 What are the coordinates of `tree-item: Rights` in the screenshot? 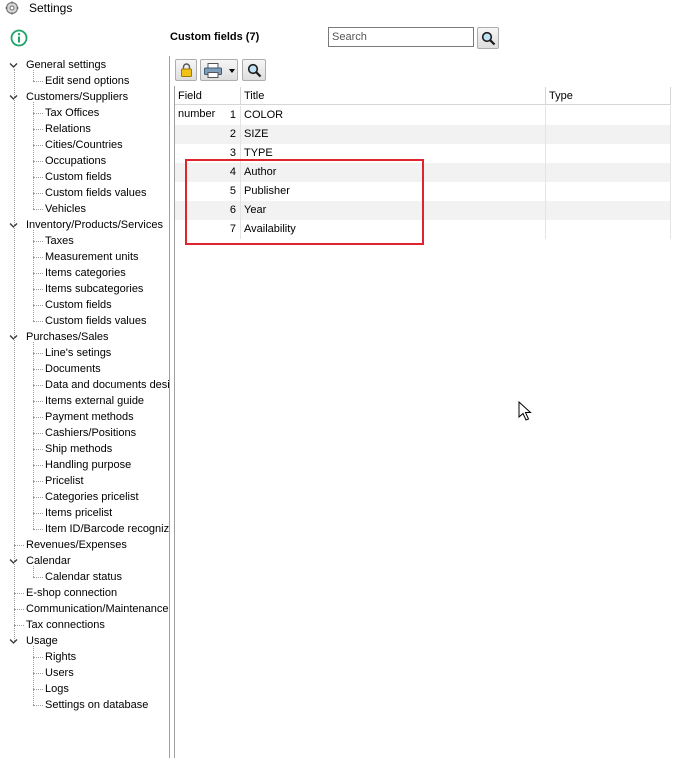 It's located at (60, 657).